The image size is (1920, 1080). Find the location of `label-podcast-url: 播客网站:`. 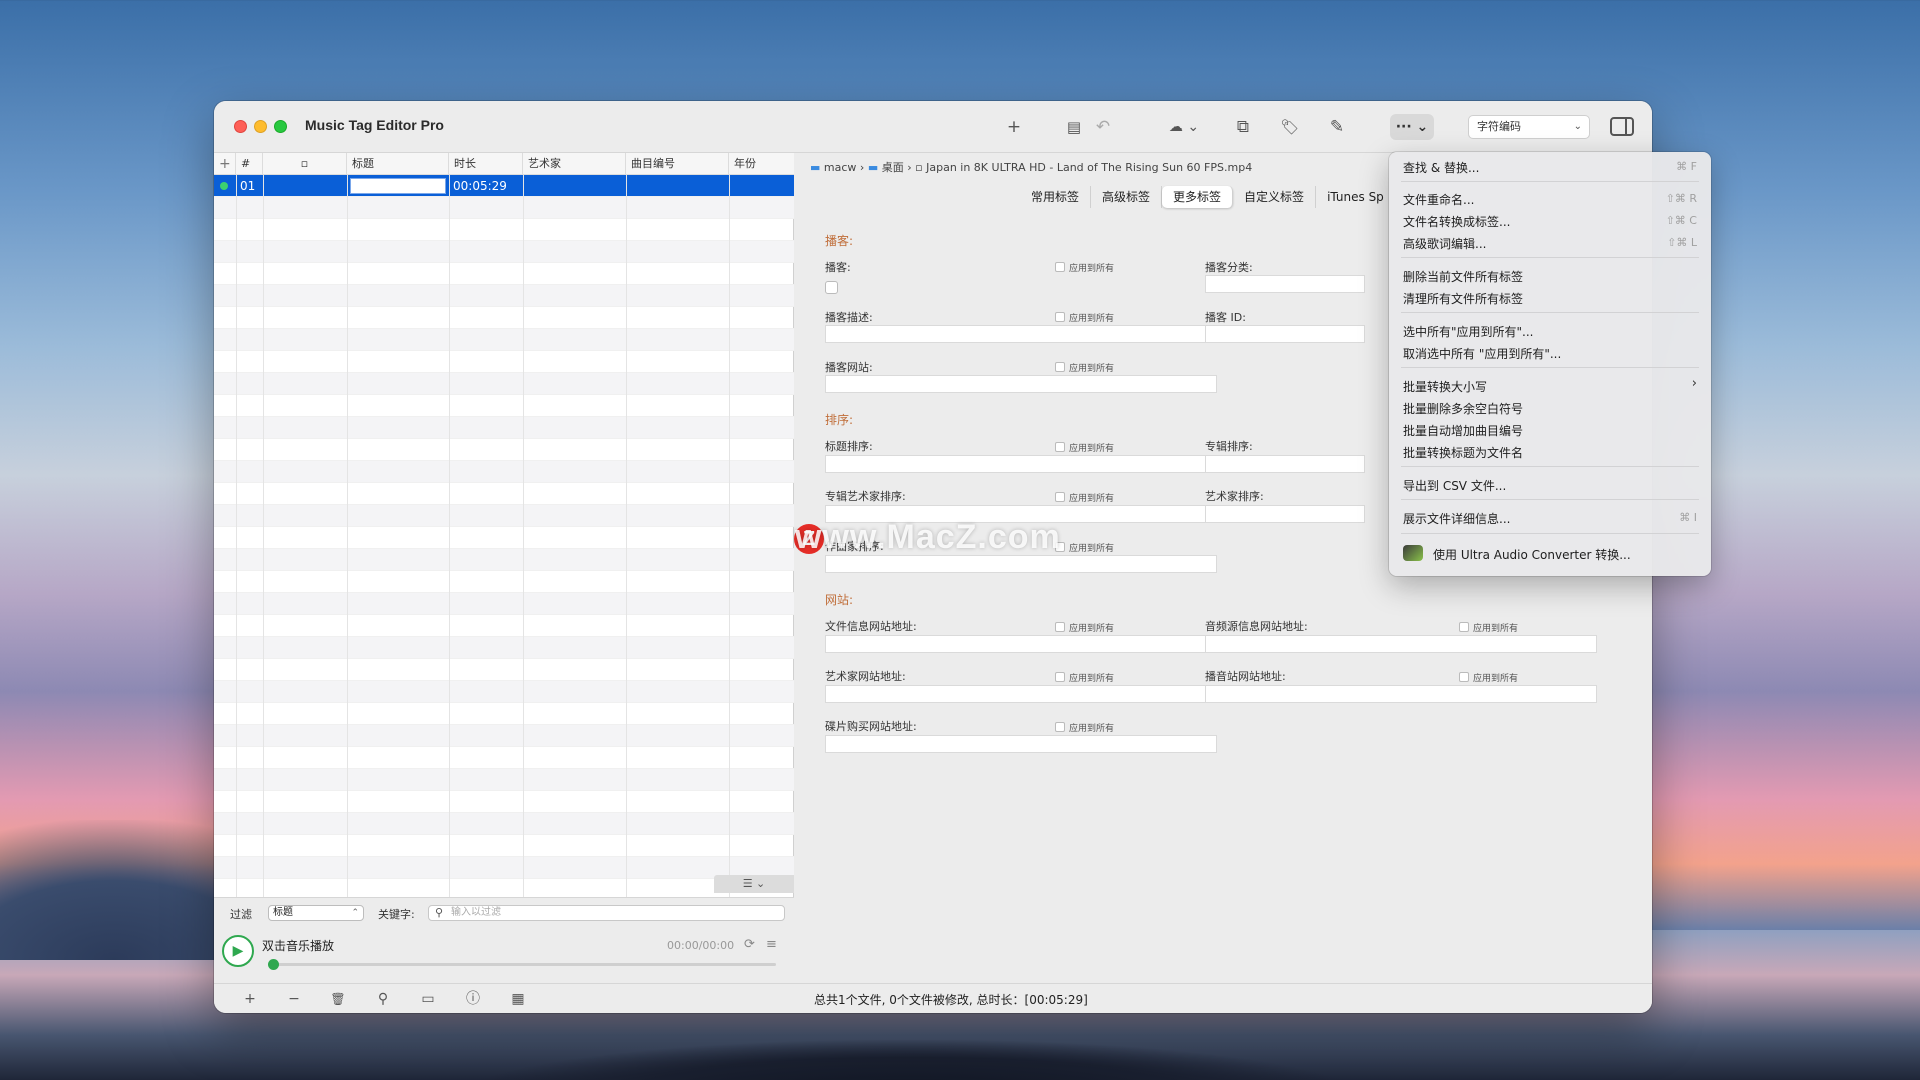

label-podcast-url: 播客网站: is located at coordinates (849, 367).